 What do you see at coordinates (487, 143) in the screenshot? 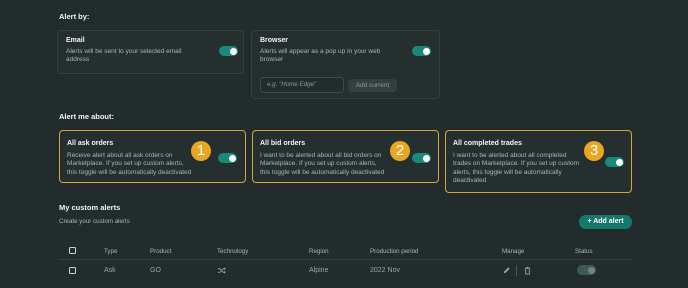
I see `completed-trades-title: All completed trades` at bounding box center [487, 143].